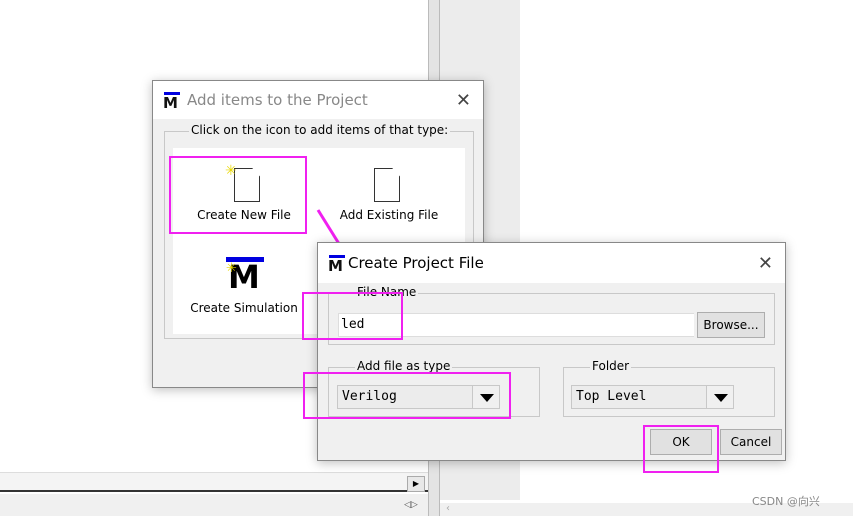 The image size is (853, 516). Describe the element at coordinates (720, 397) in the screenshot. I see `folder-dropdown-arrow` at that location.